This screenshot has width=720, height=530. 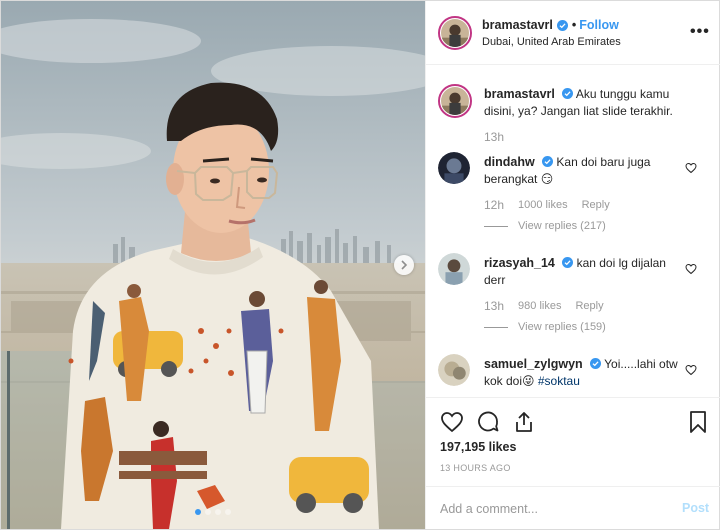 I want to click on comment-bubble-icon, so click(x=488, y=422).